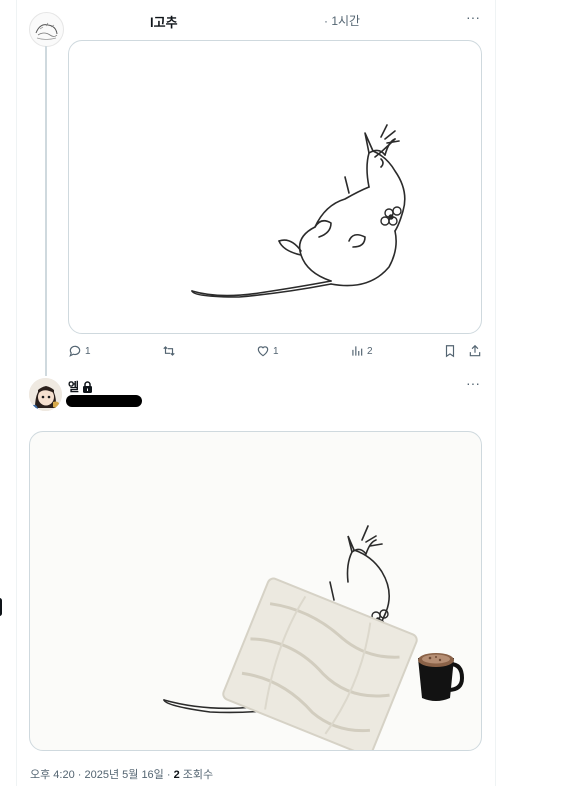 The height and width of the screenshot is (786, 561). I want to click on like-icon, so click(263, 351).